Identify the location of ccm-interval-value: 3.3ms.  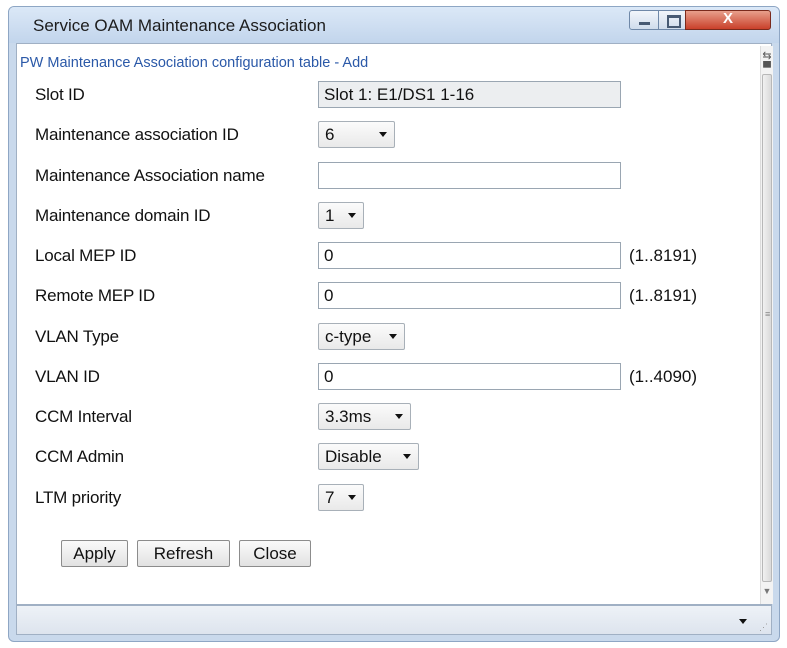
(348, 416).